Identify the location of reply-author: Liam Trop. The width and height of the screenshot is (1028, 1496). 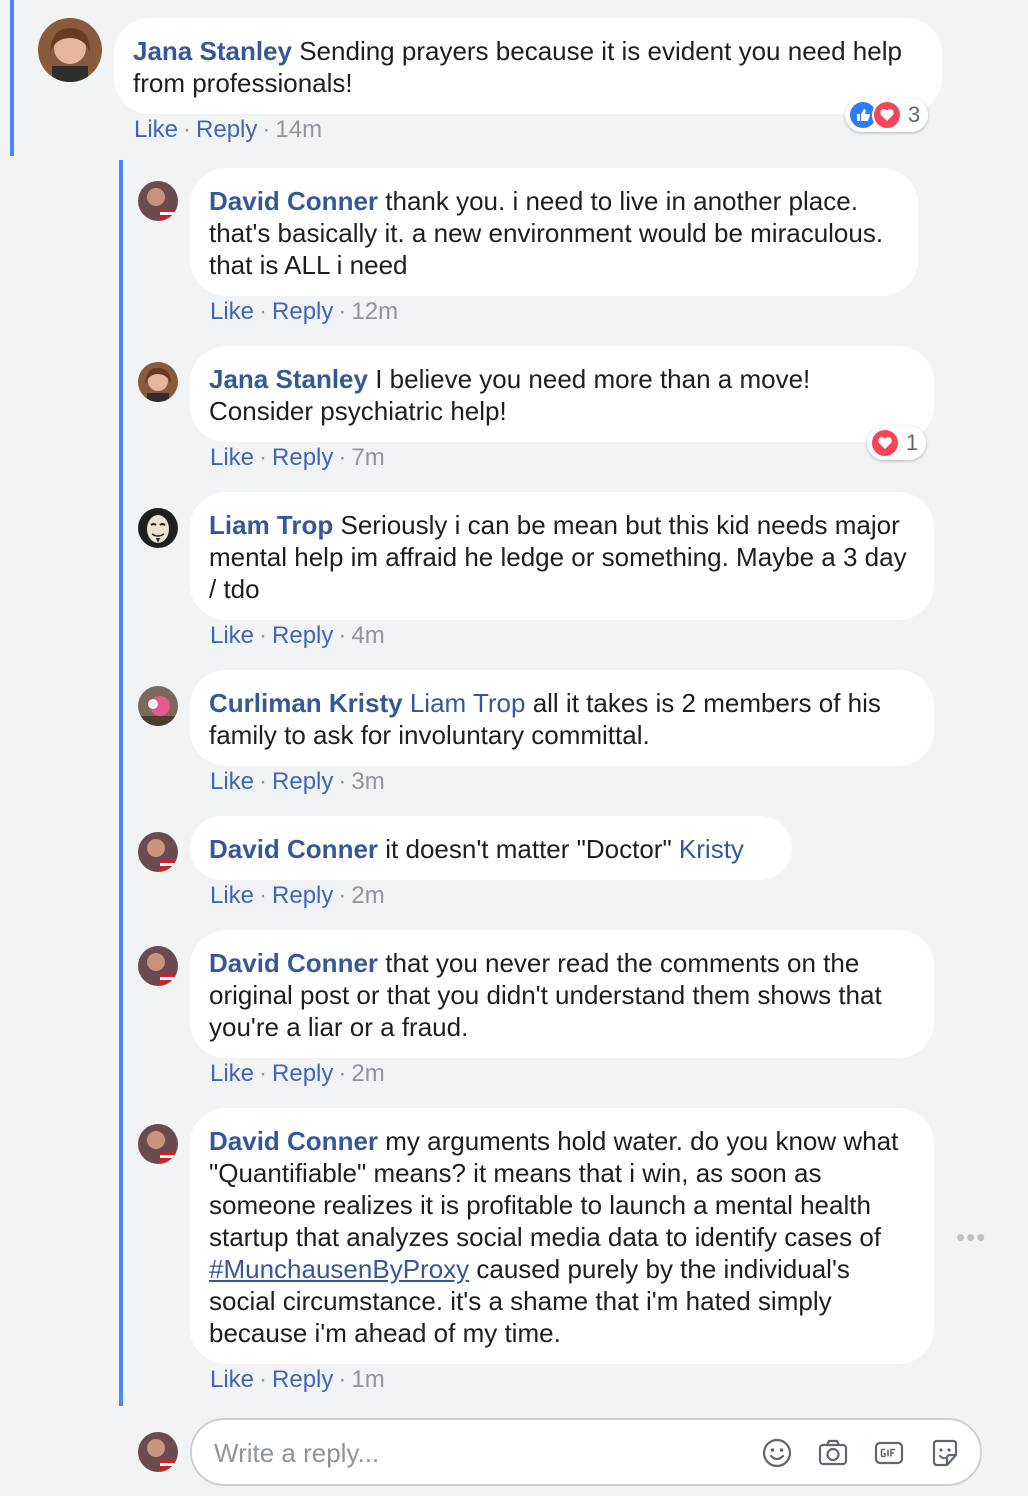
(271, 525).